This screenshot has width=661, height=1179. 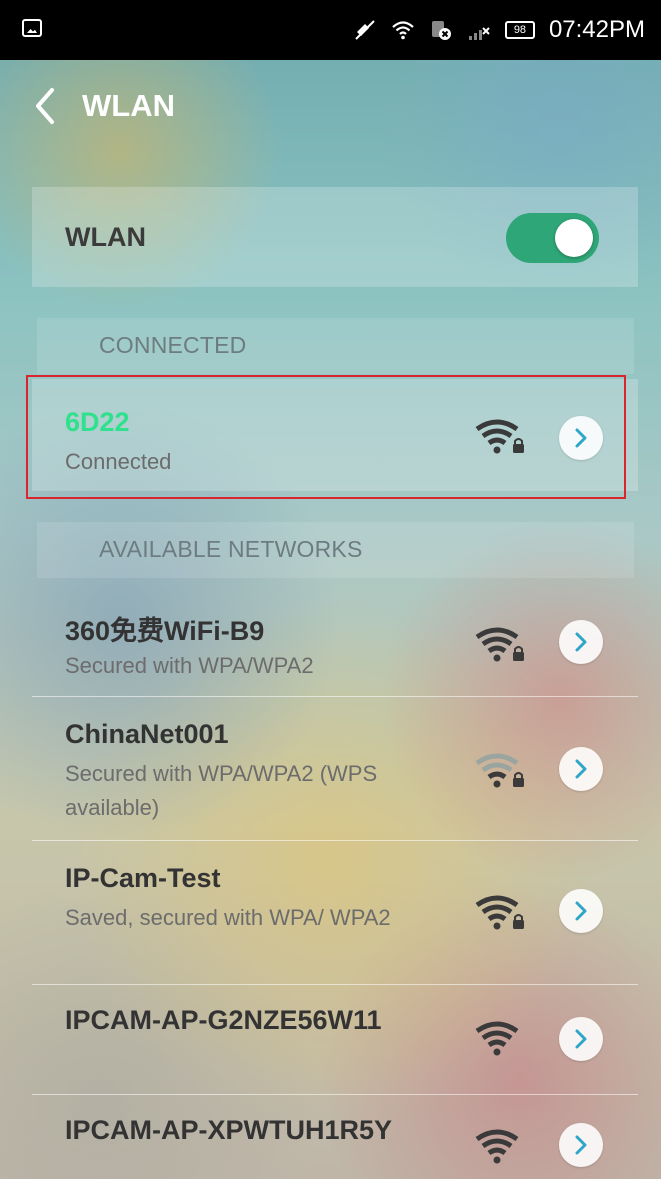 What do you see at coordinates (105, 237) in the screenshot?
I see `wlan-toggle-label: WLAN` at bounding box center [105, 237].